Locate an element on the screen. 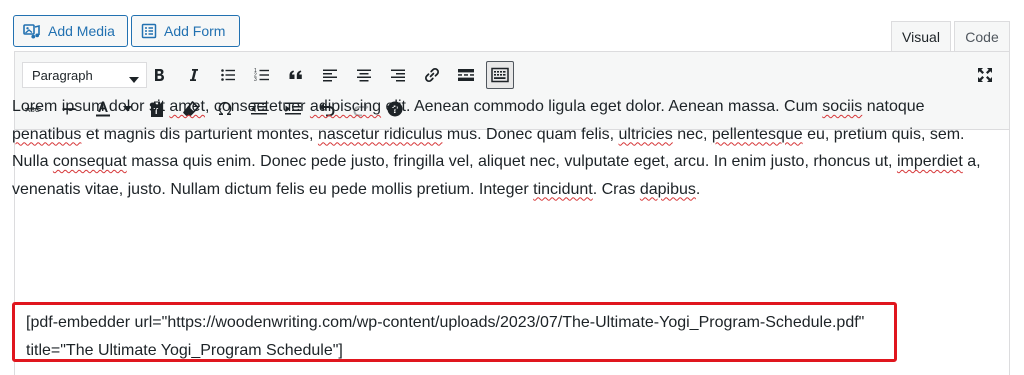  misspelled-word: dapibus is located at coordinates (667, 189).